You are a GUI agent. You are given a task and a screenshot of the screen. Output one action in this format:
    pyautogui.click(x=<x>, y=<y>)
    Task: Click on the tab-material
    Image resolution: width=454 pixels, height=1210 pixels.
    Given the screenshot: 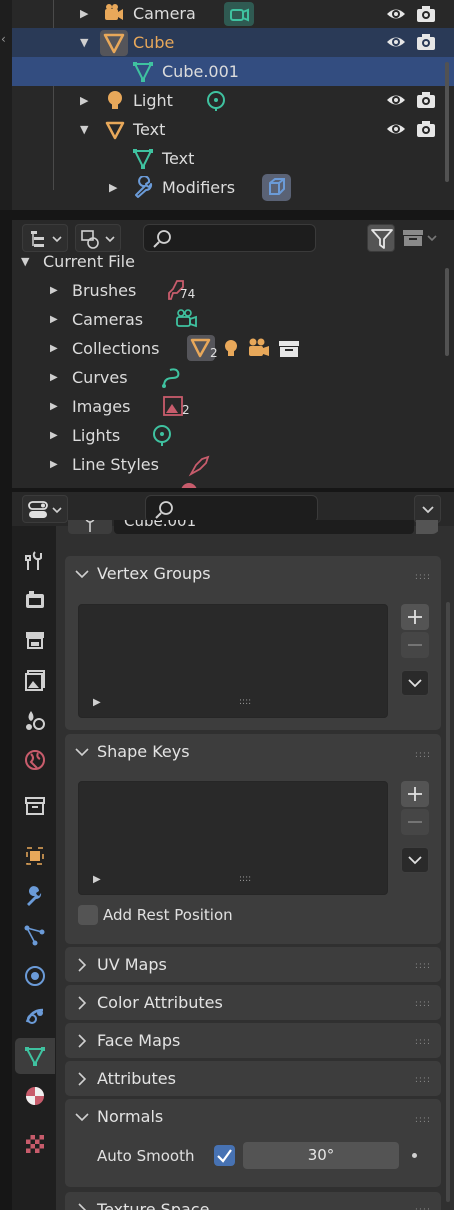 What is the action you would take?
    pyautogui.click(x=35, y=1096)
    